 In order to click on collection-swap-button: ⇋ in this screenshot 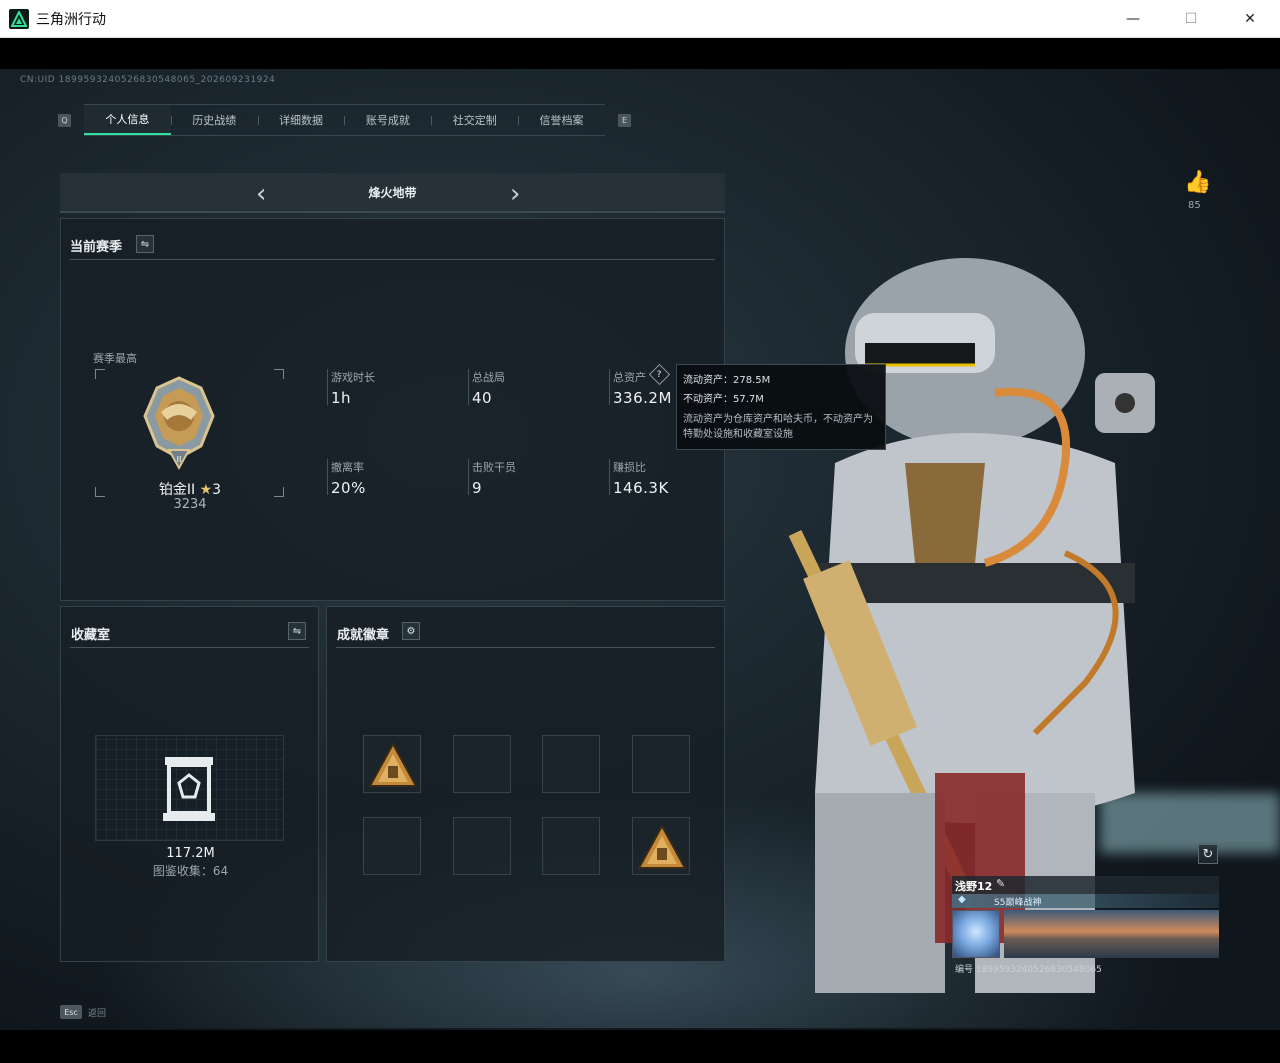, I will do `click(297, 631)`.